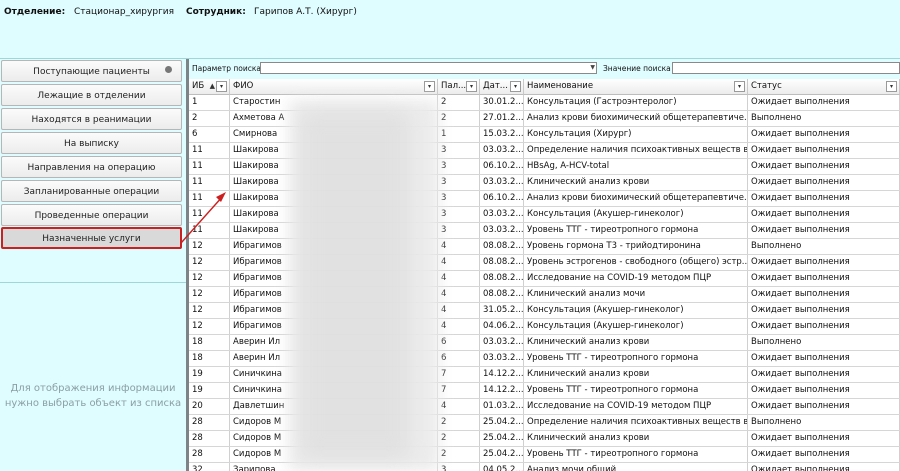  Describe the element at coordinates (636, 87) in the screenshot. I see `column-header-col-name: Наименование ▾` at that location.